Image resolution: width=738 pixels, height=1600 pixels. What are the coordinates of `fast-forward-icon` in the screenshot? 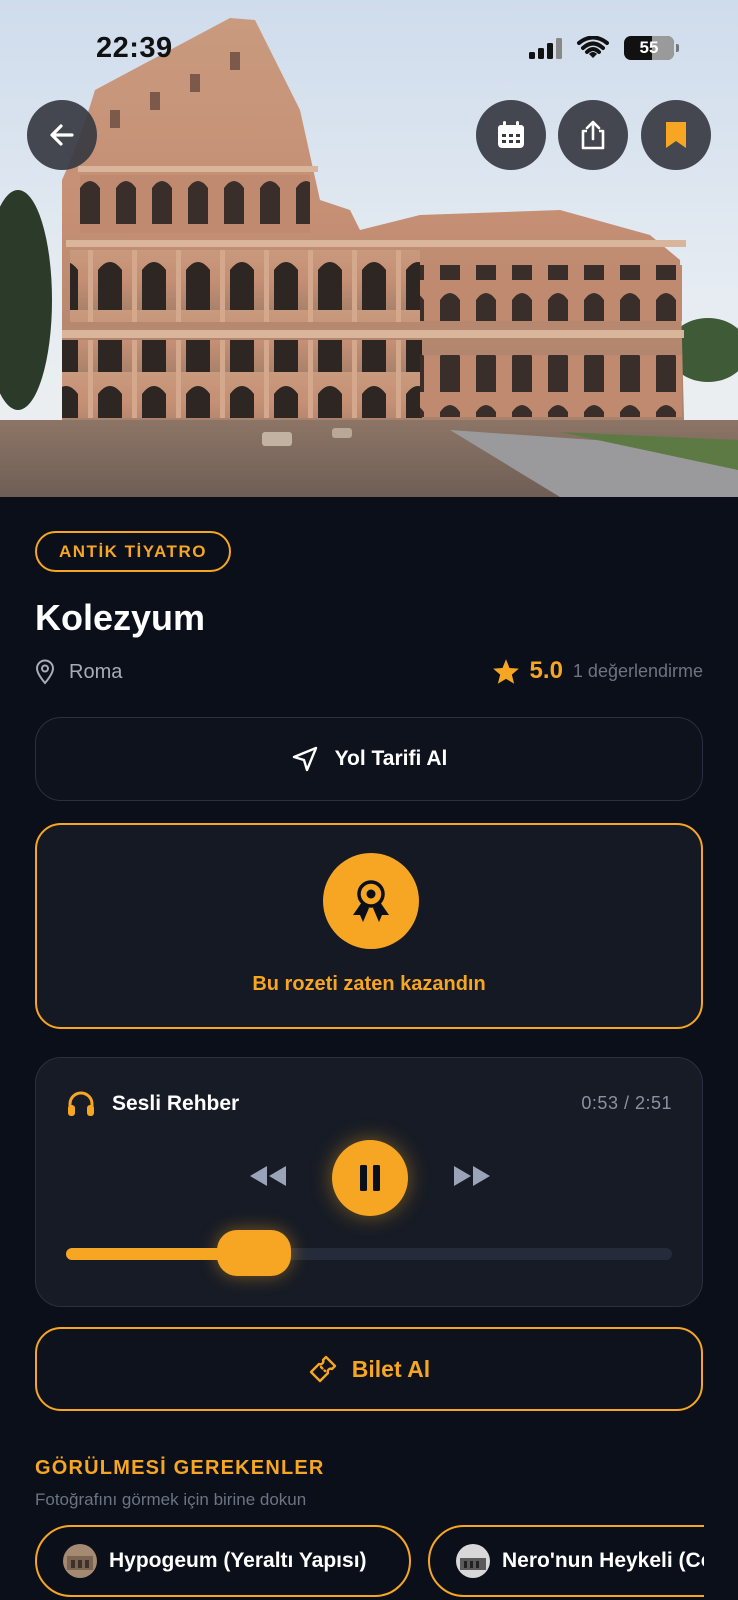 It's located at (472, 1176).